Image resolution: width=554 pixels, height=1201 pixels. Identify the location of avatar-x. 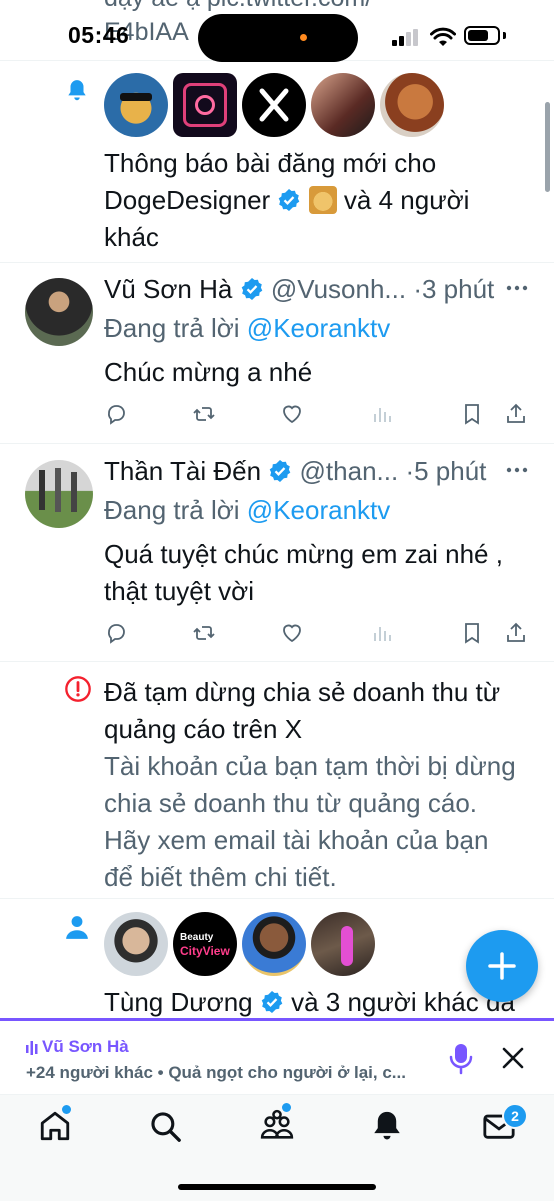
(274, 105).